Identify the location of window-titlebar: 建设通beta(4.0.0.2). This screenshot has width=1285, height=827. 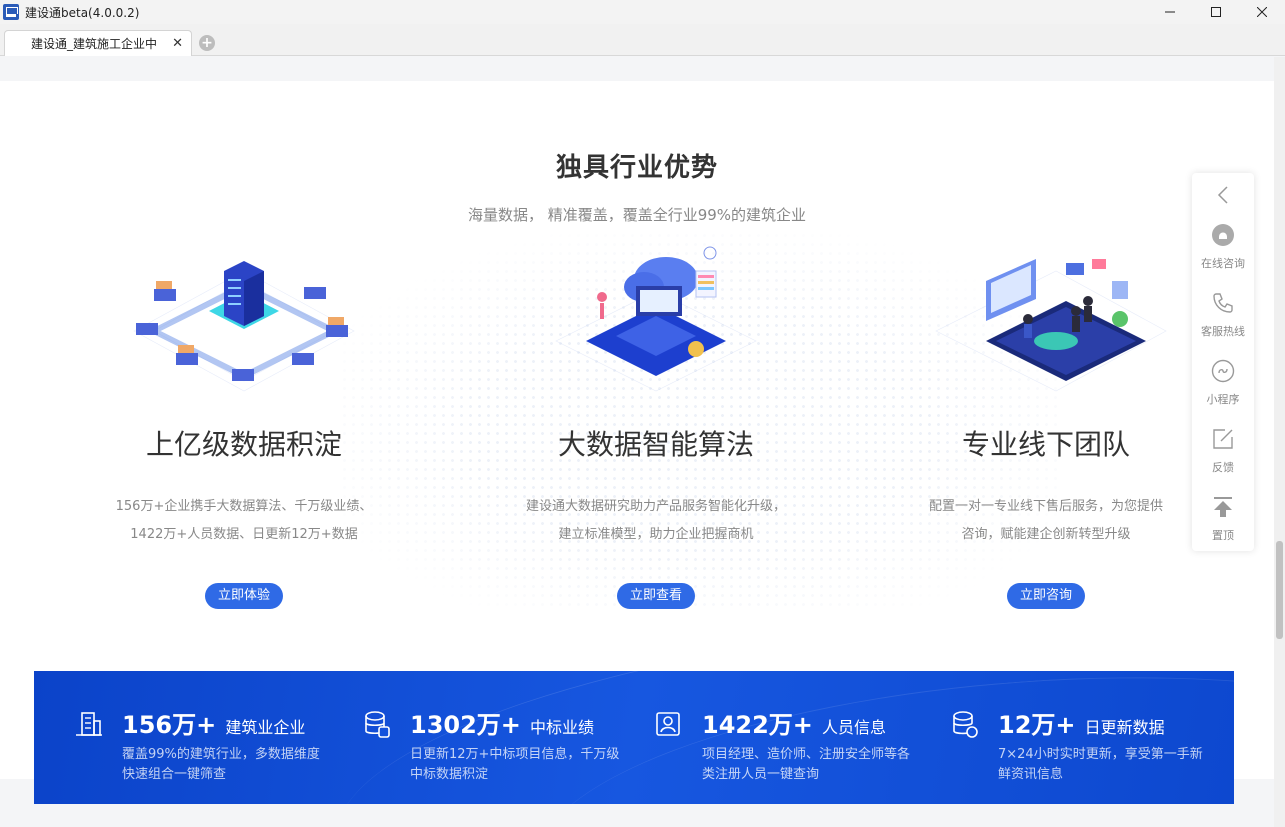
(642, 12).